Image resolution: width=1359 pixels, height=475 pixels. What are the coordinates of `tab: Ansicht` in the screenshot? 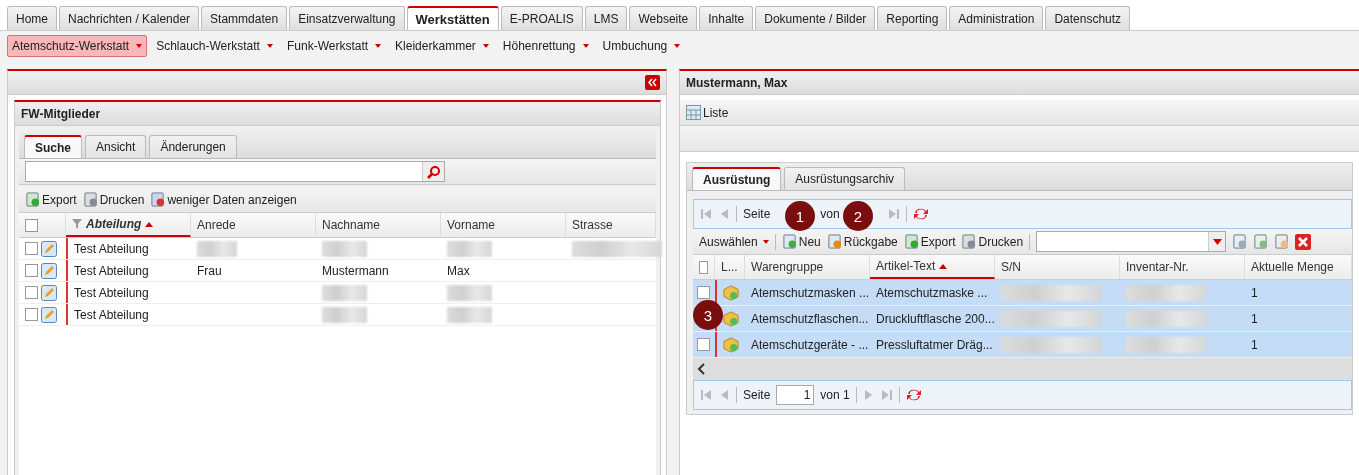 It's located at (116, 146).